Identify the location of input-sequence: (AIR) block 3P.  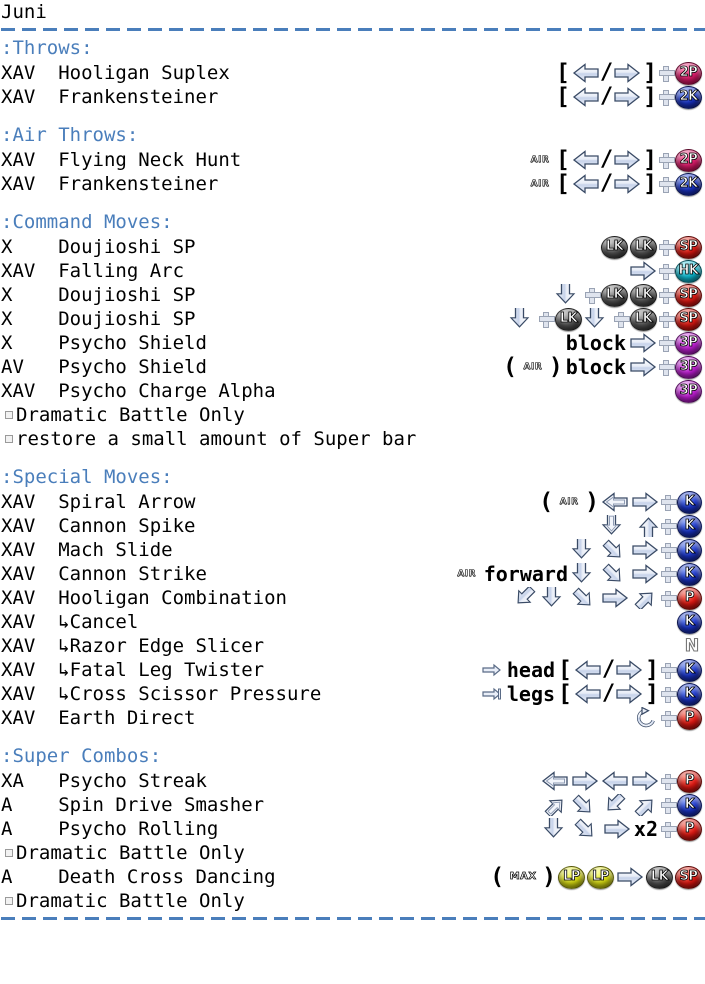
(602, 367).